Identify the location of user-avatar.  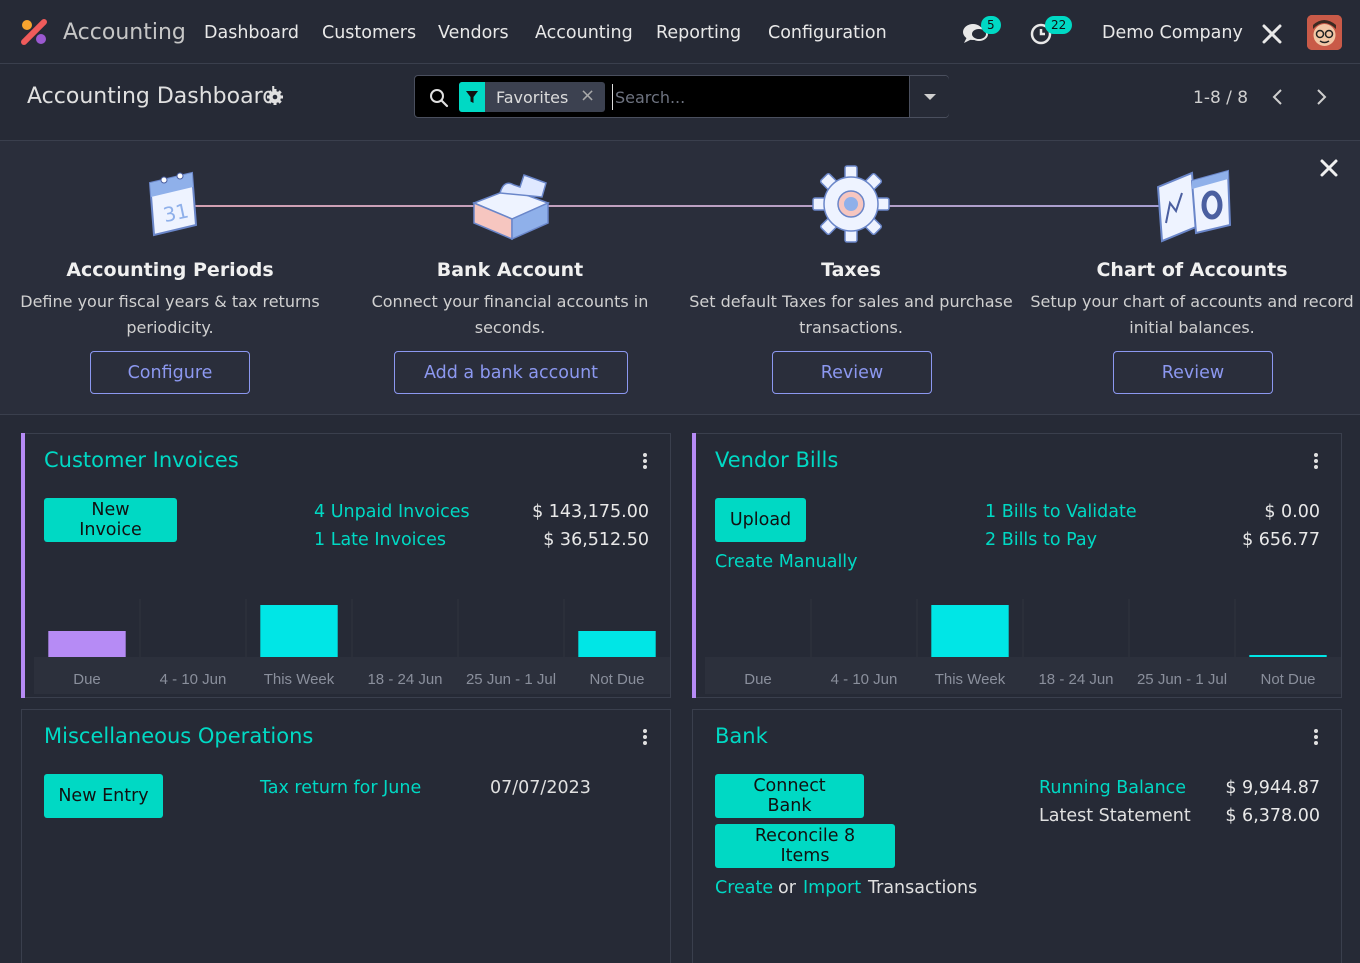
(1324, 32).